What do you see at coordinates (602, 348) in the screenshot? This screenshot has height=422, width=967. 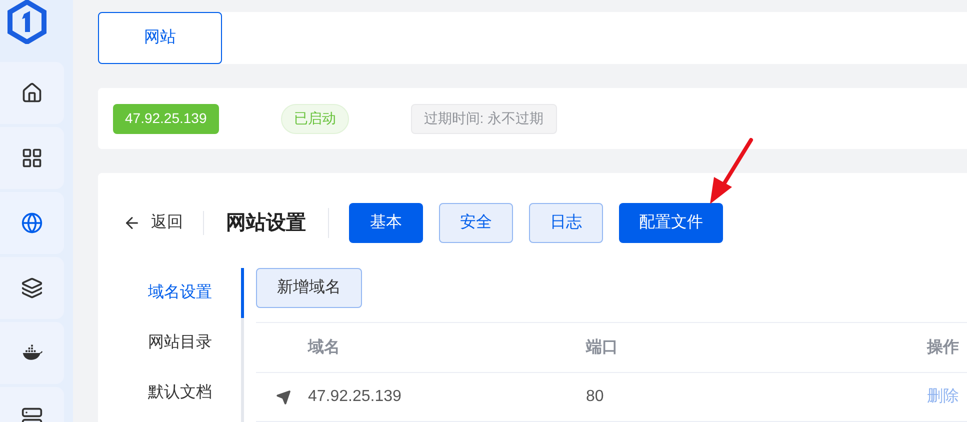 I see `column-header: 端口` at bounding box center [602, 348].